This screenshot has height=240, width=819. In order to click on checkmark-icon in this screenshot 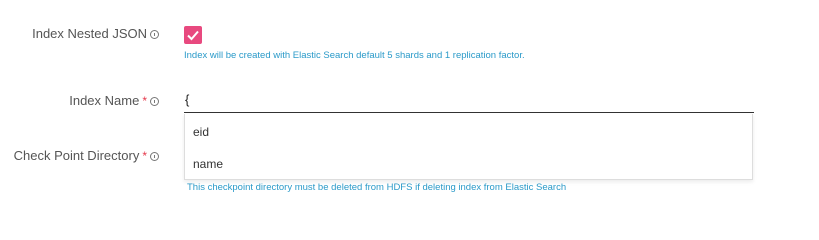, I will do `click(193, 35)`.